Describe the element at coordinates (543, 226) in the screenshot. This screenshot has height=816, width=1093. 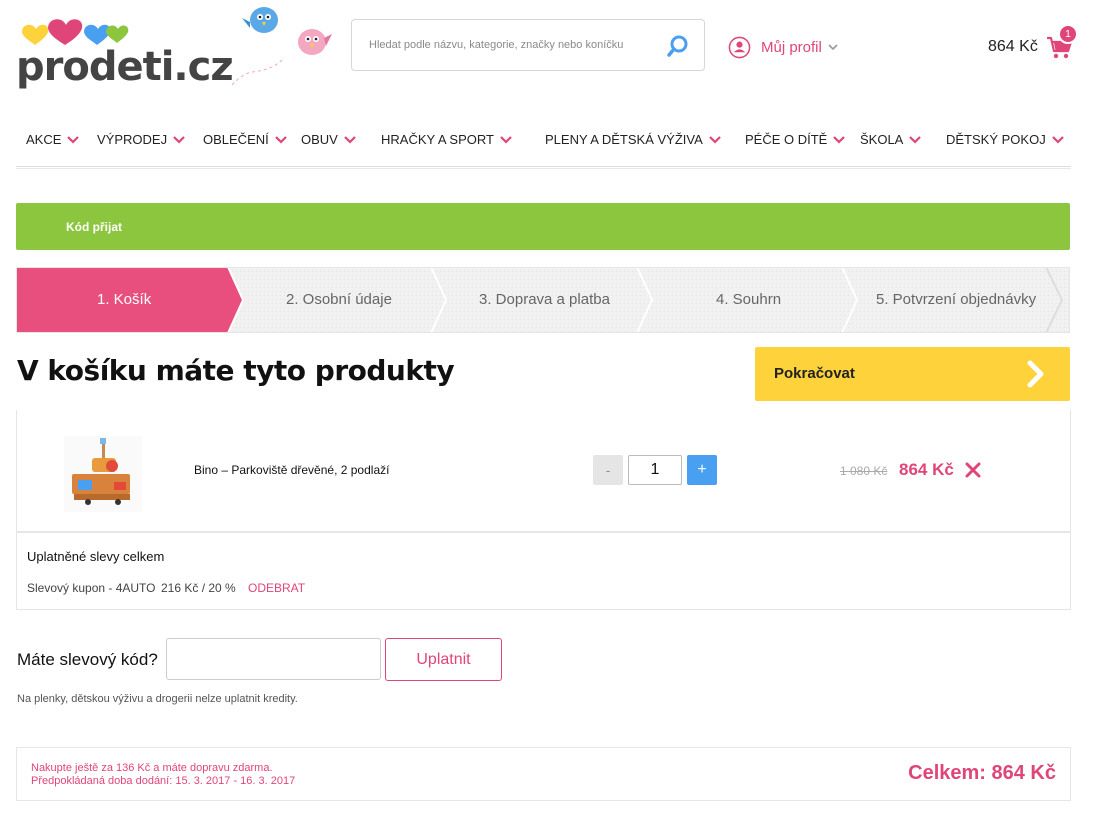
I see `success-alert: Kód přijat` at that location.